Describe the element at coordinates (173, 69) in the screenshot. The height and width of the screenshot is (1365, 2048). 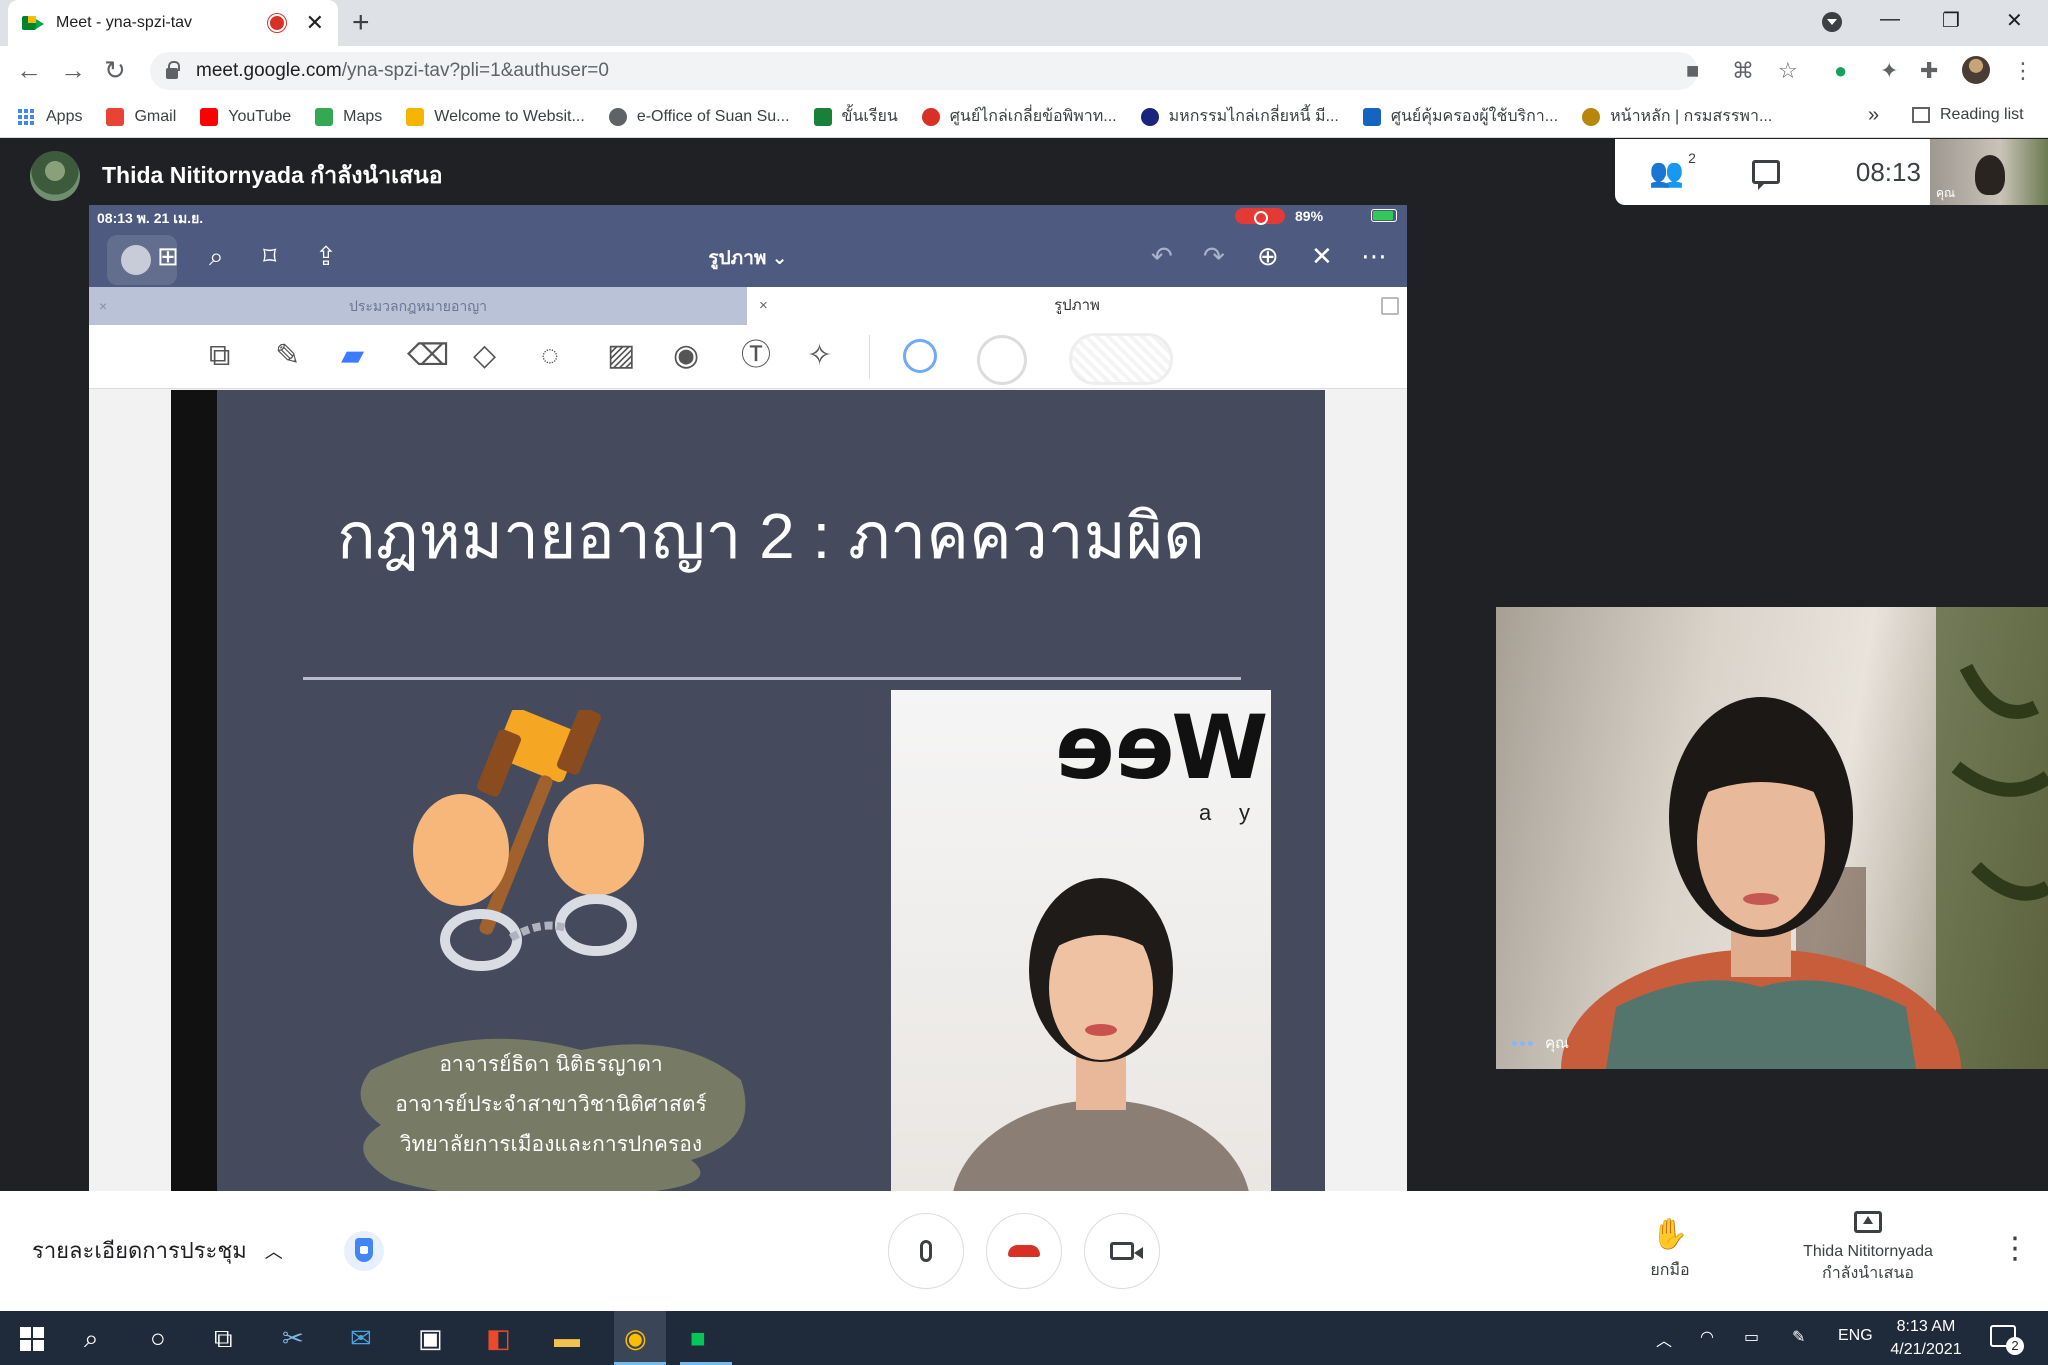
I see `lock-icon` at that location.